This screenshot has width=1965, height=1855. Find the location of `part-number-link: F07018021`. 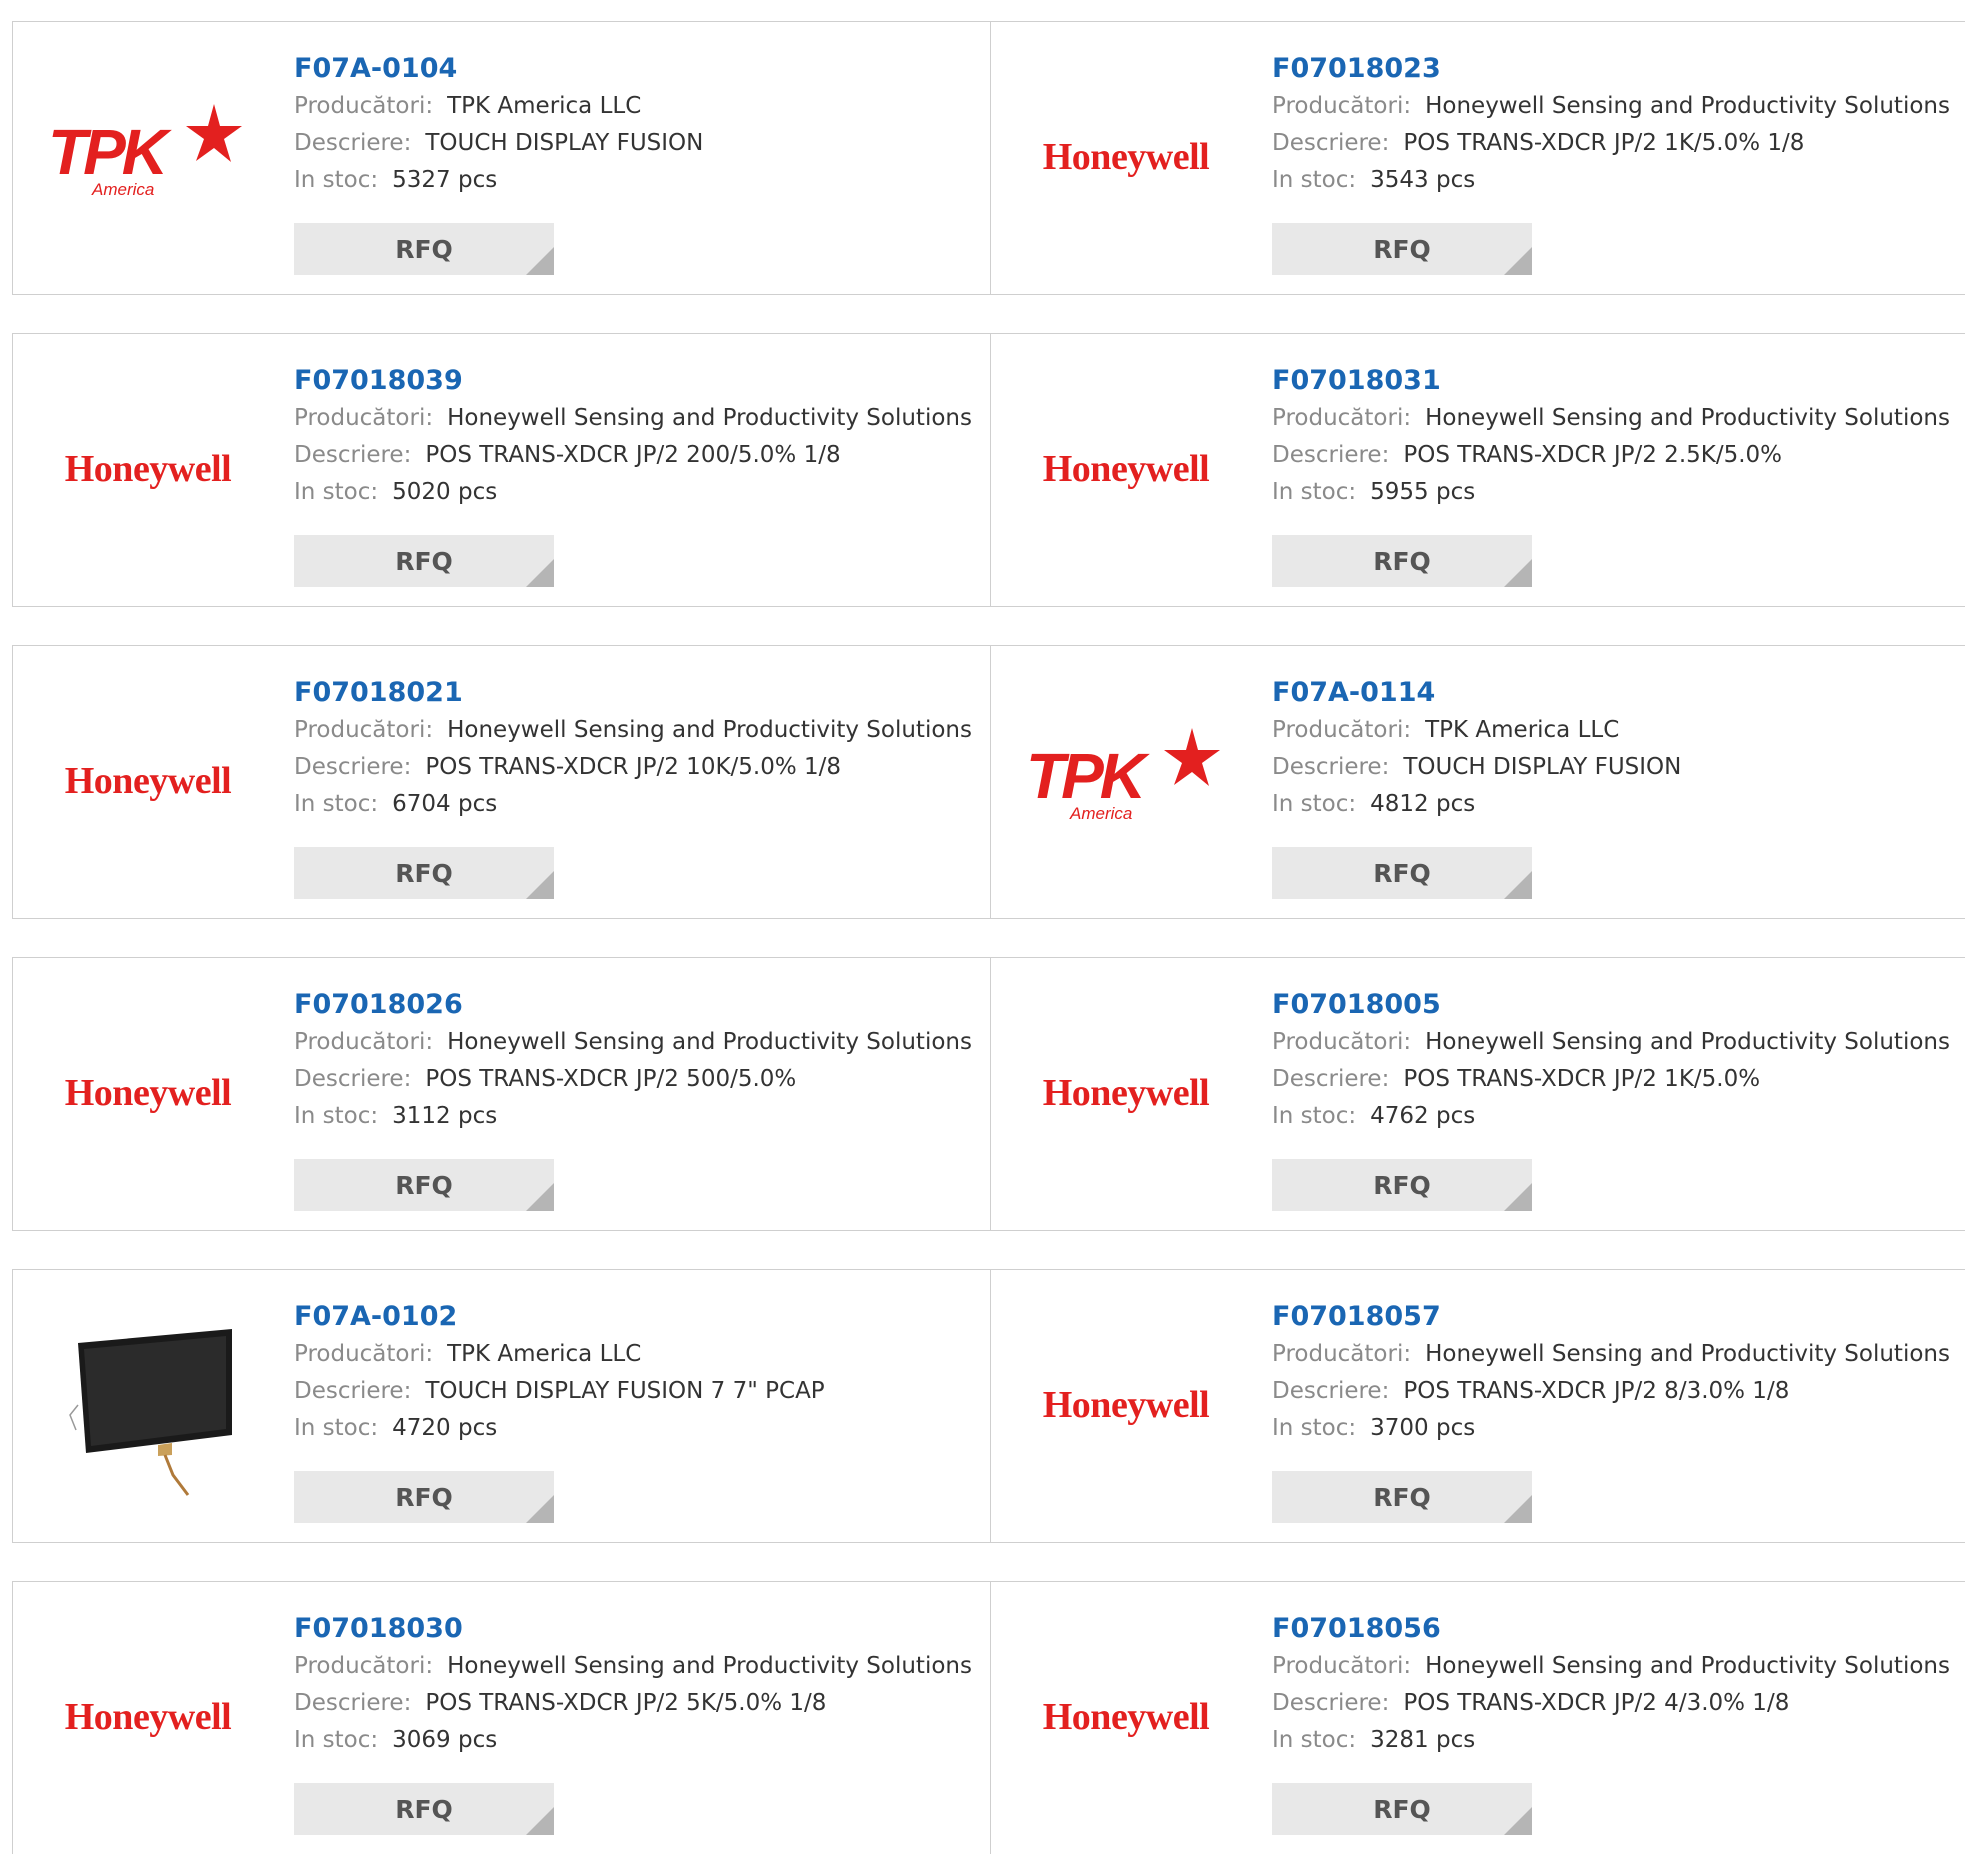

part-number-link: F07018021 is located at coordinates (637, 693).